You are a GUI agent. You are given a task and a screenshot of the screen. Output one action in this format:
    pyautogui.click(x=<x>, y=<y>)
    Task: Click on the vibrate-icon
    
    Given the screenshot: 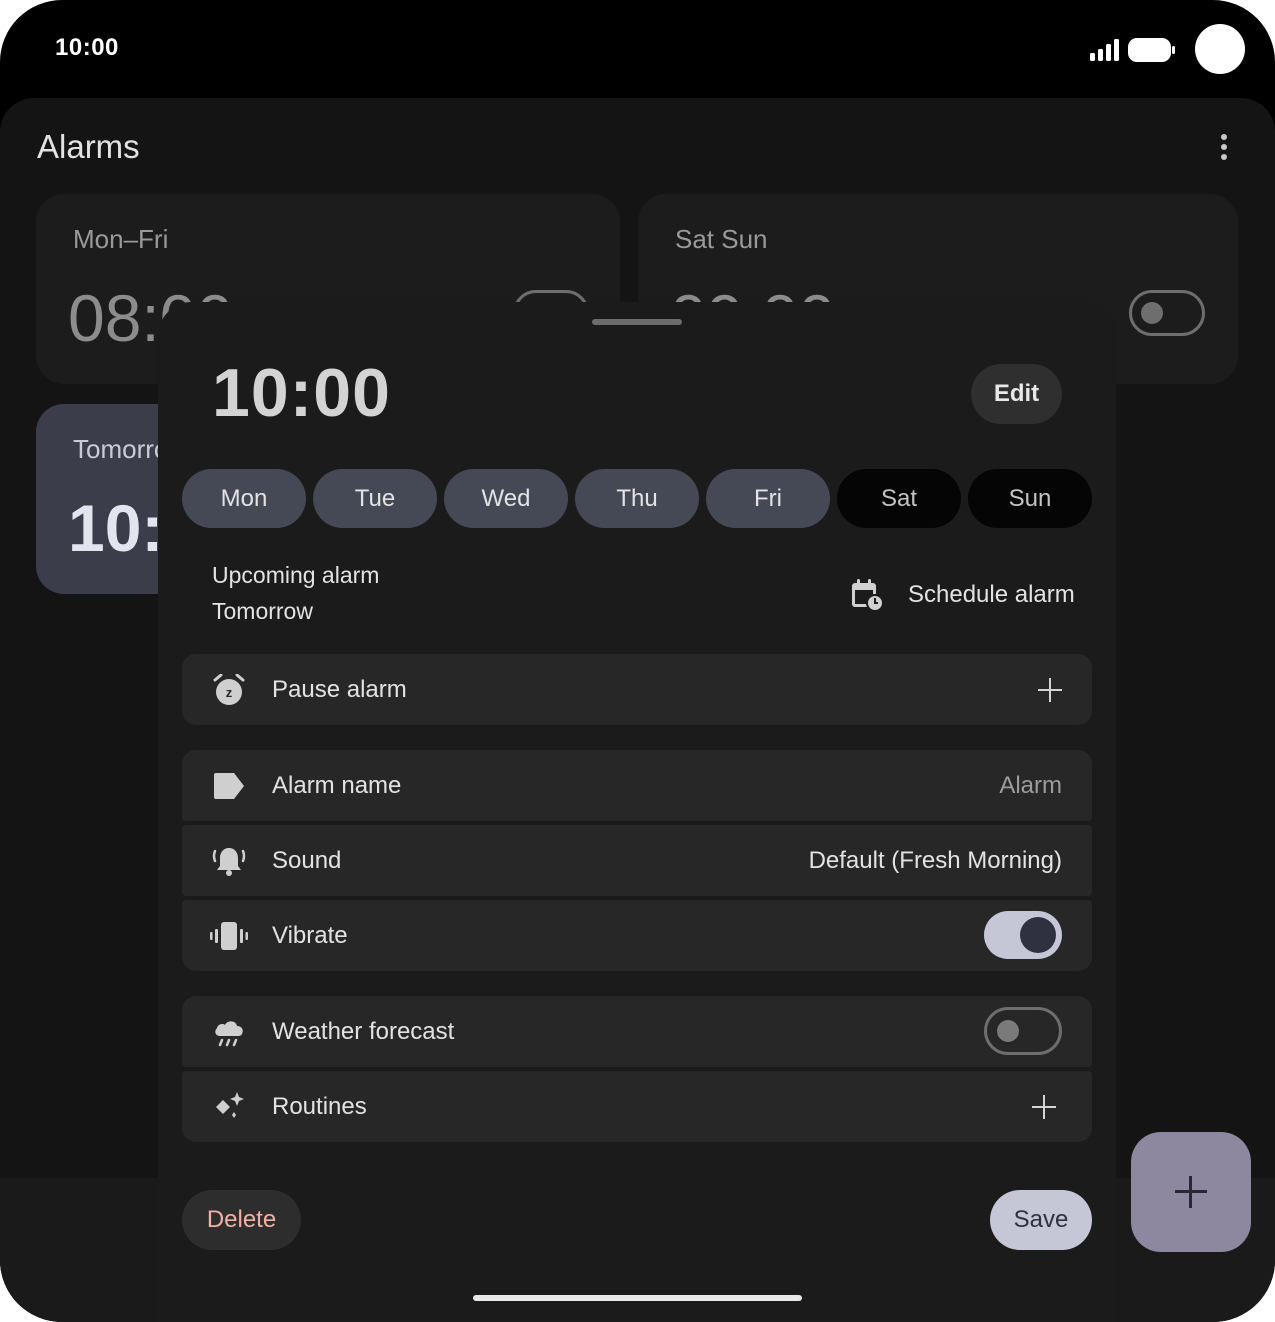 What is the action you would take?
    pyautogui.click(x=229, y=936)
    